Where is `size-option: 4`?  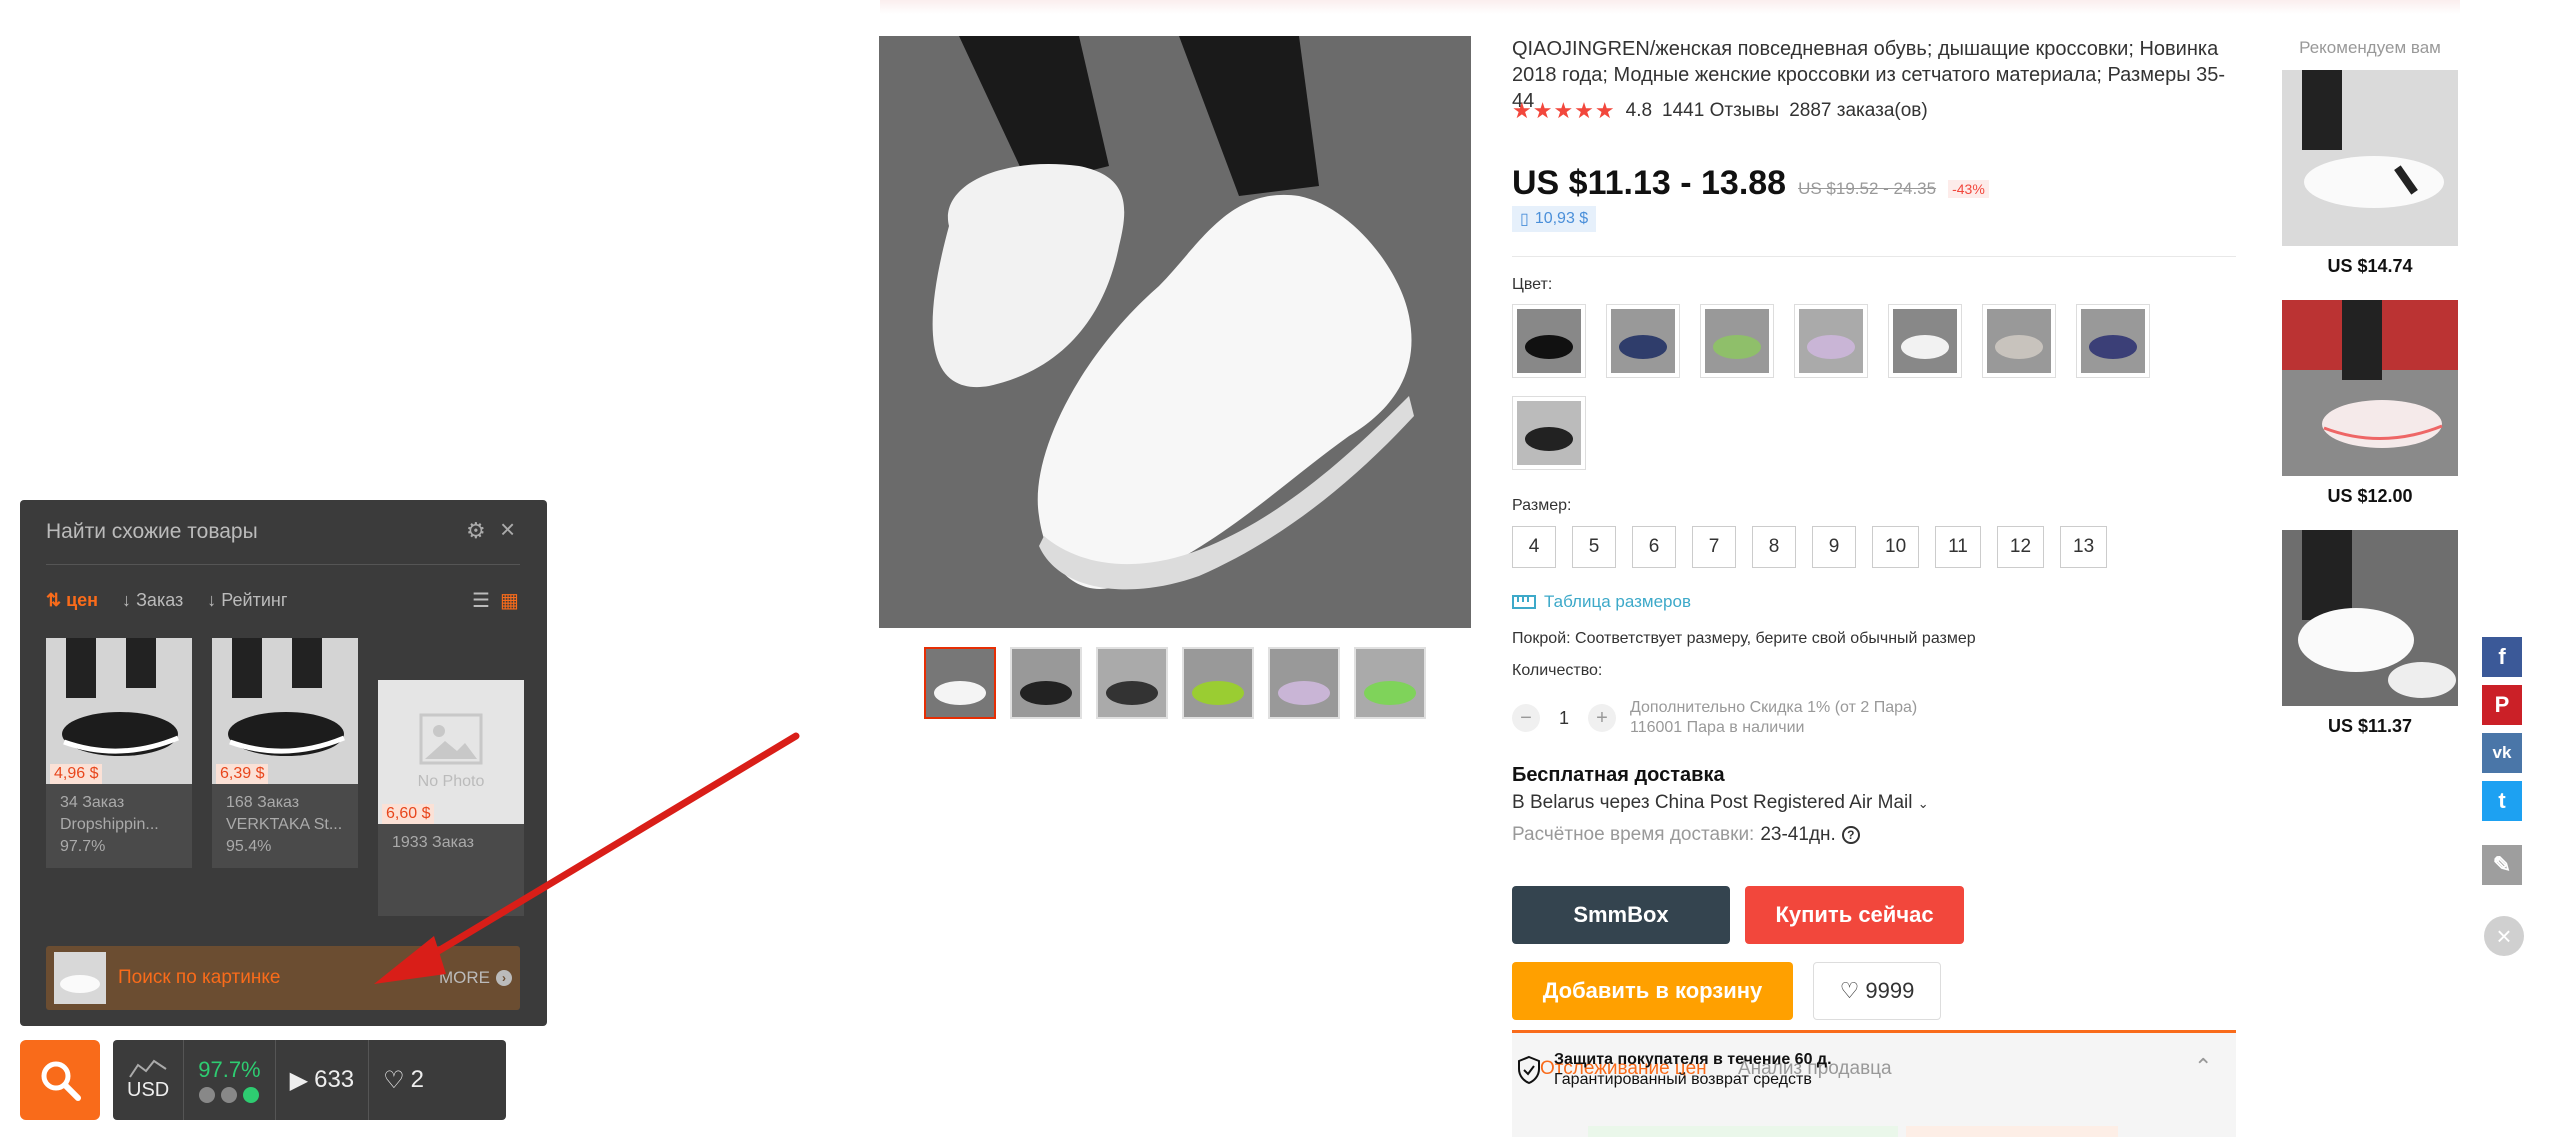
size-option: 4 is located at coordinates (1534, 547).